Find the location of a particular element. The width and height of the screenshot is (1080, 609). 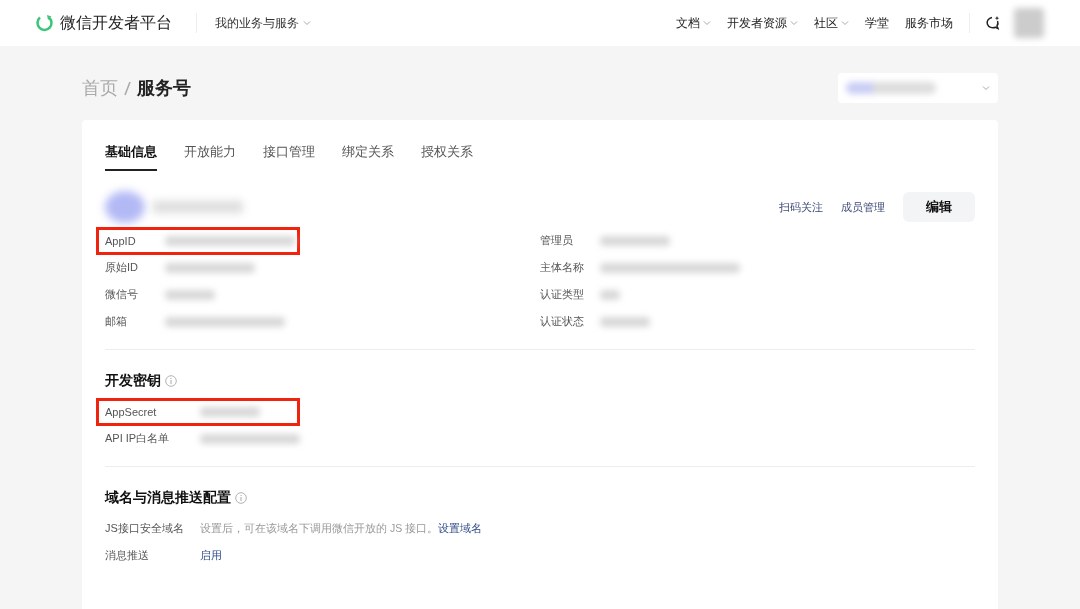

field-label: 管理员 is located at coordinates (557, 240).